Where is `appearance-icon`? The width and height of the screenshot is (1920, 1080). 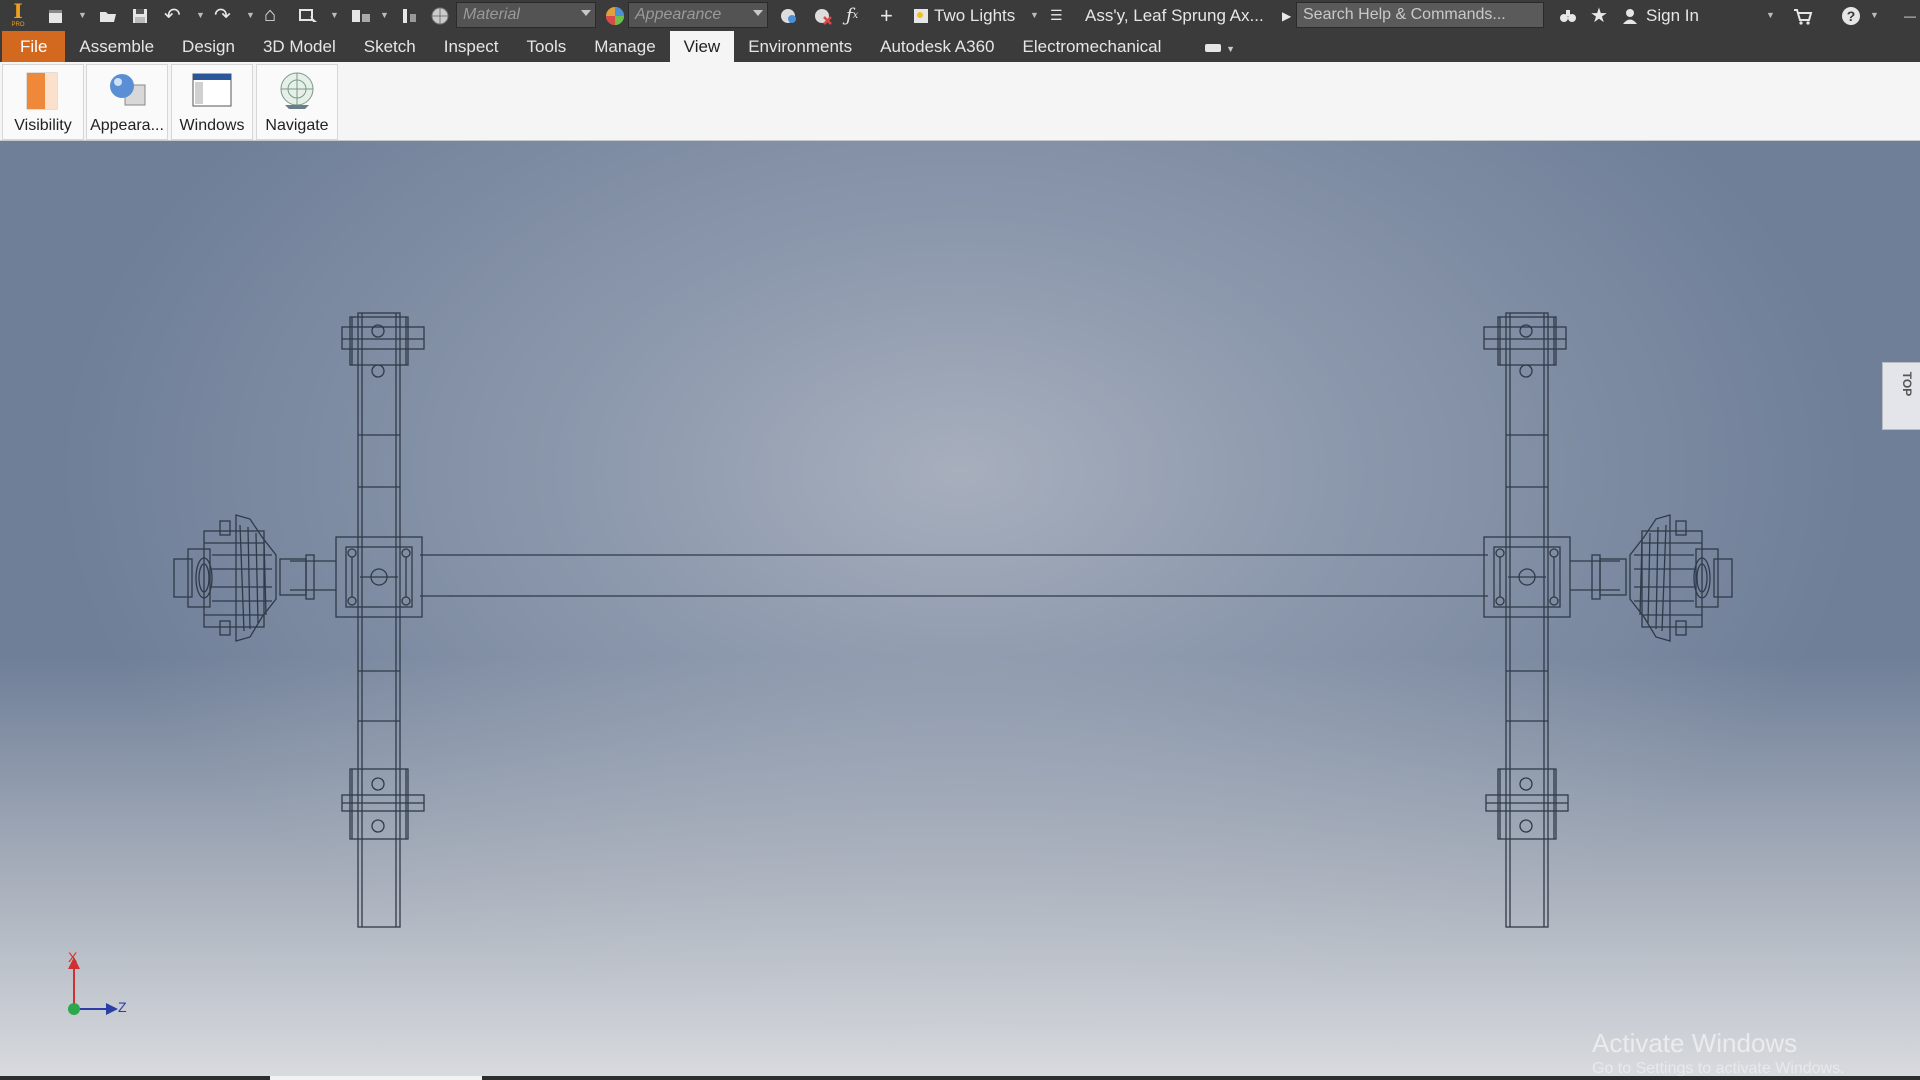
appearance-icon is located at coordinates (127, 93).